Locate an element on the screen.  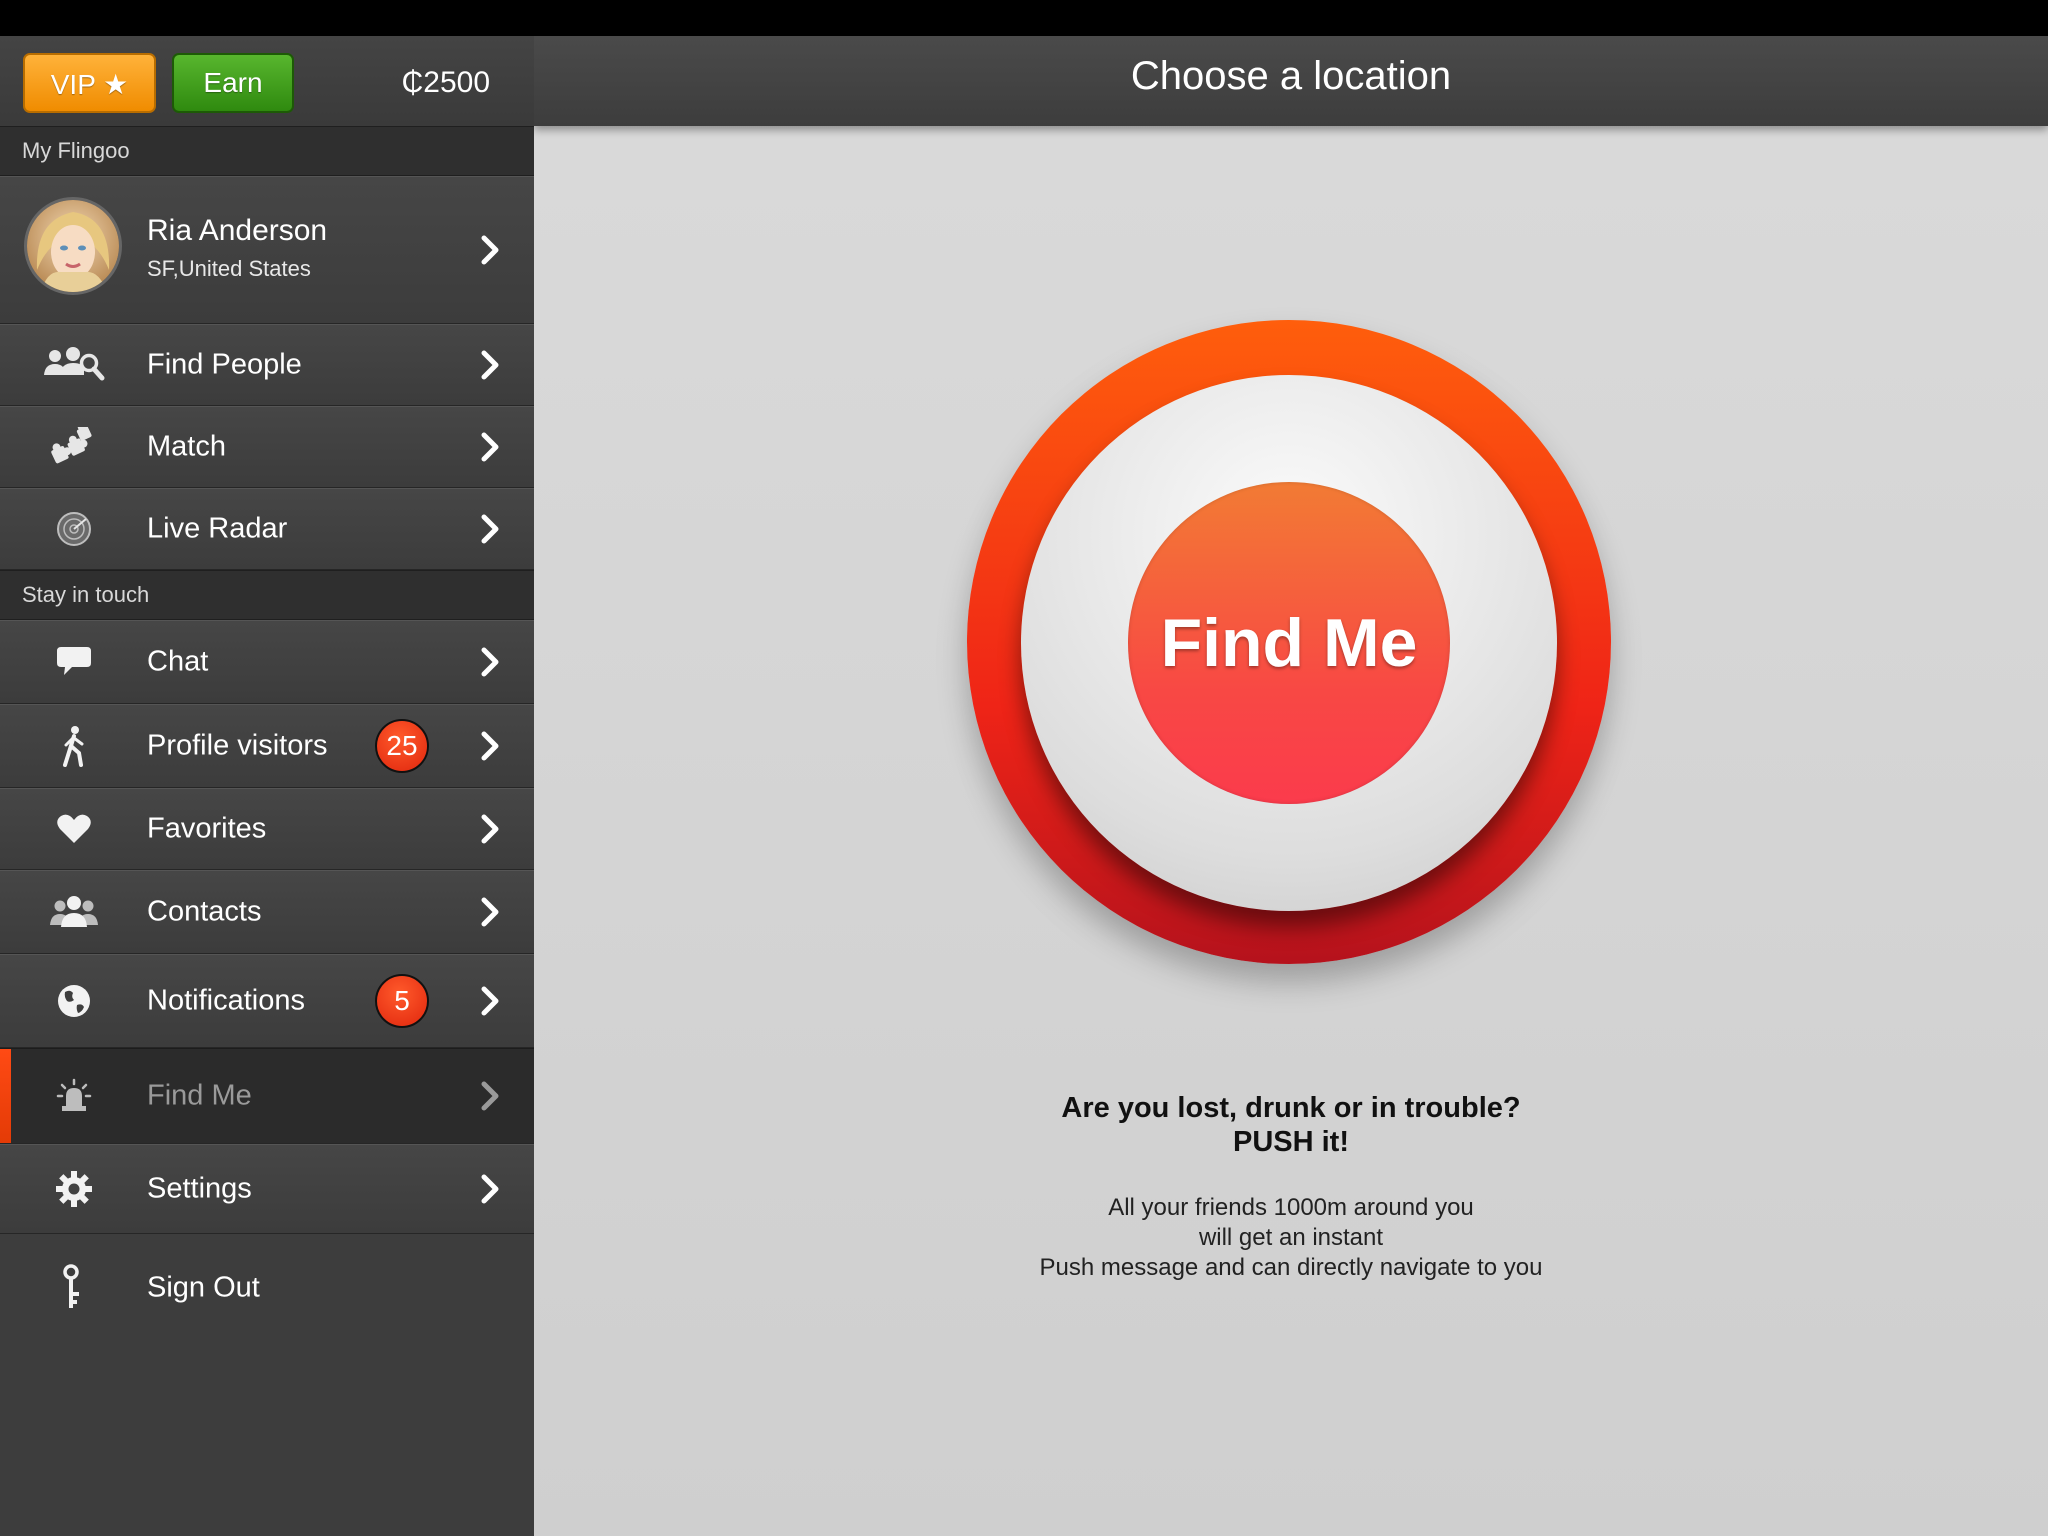
siren-icon is located at coordinates (74, 1096).